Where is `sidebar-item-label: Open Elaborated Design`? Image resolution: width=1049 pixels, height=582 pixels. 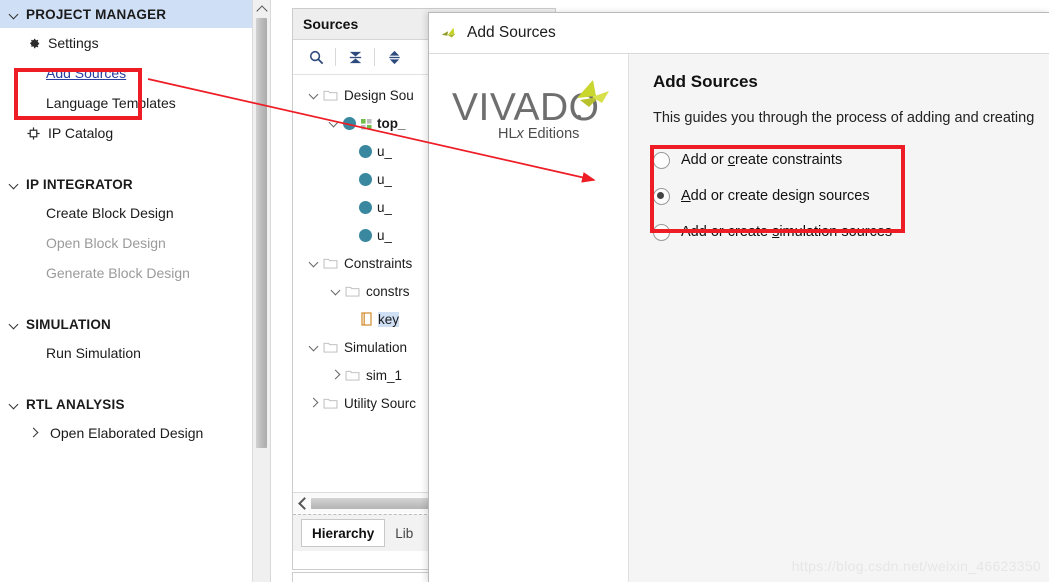
sidebar-item-label: Open Elaborated Design is located at coordinates (127, 433).